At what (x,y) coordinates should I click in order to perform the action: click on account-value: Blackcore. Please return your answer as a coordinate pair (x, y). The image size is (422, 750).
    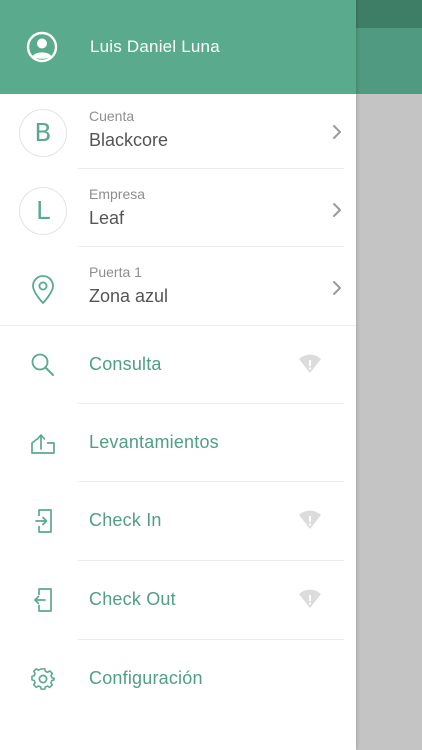
    Looking at the image, I should click on (129, 140).